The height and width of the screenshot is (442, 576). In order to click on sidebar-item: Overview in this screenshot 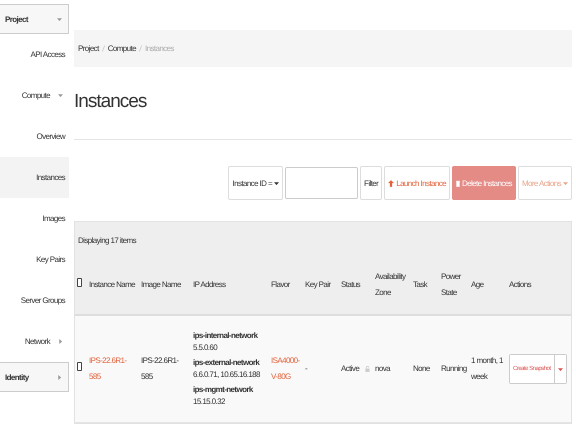, I will do `click(34, 136)`.